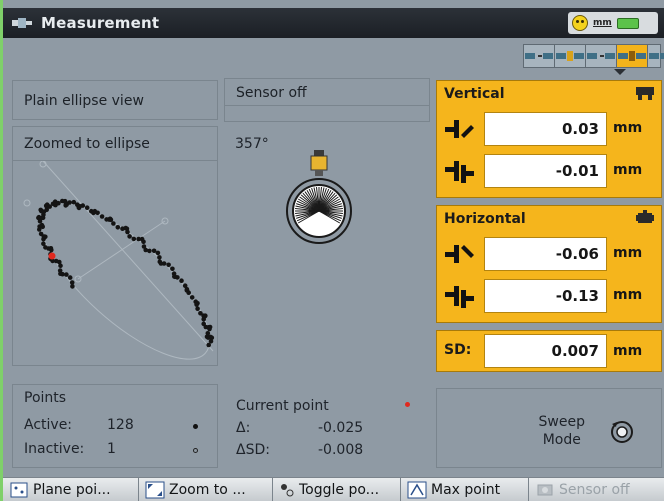  What do you see at coordinates (52, 256) in the screenshot?
I see `current-point-marker` at bounding box center [52, 256].